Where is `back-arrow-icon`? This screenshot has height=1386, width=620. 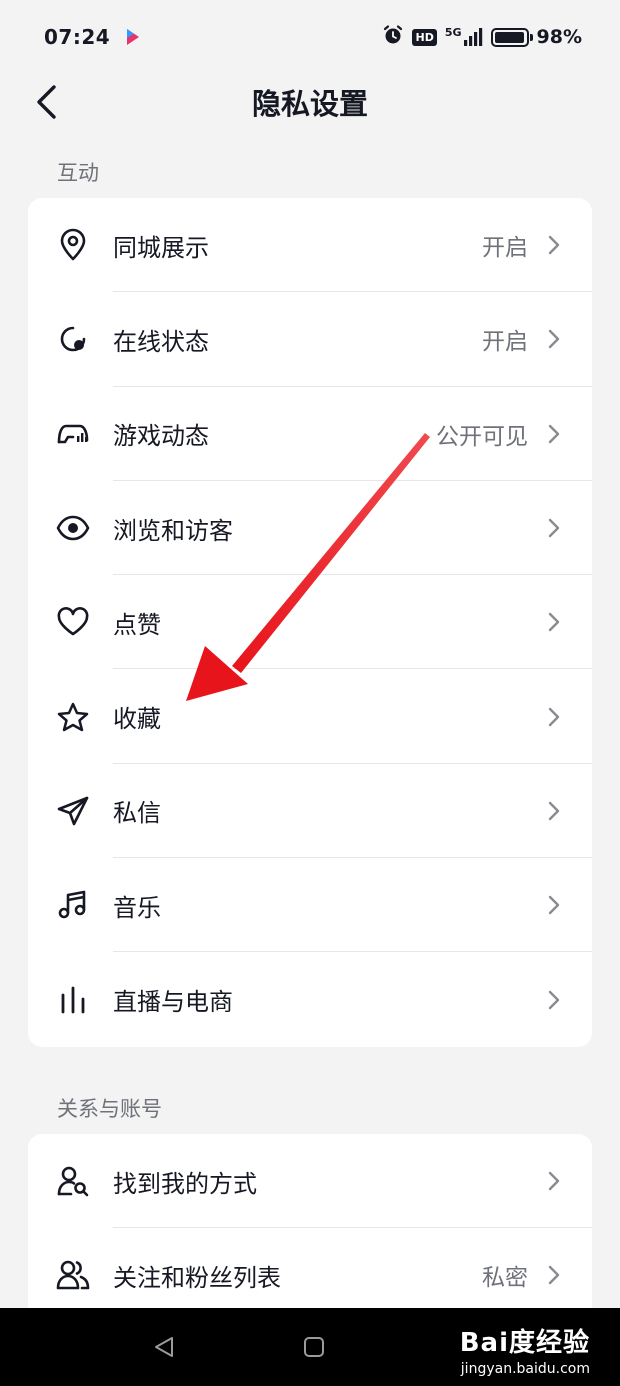
back-arrow-icon is located at coordinates (46, 102).